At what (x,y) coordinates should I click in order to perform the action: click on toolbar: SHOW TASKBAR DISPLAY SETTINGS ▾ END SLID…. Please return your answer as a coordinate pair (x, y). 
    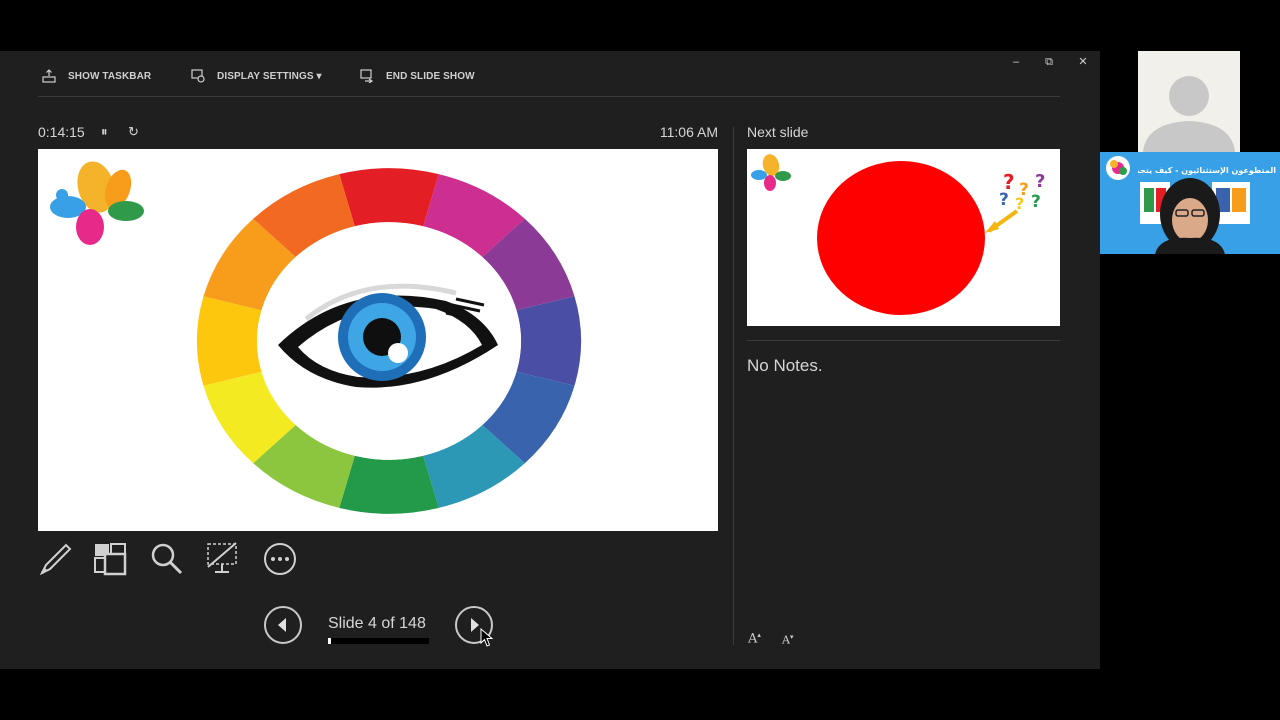
    Looking at the image, I should click on (549, 74).